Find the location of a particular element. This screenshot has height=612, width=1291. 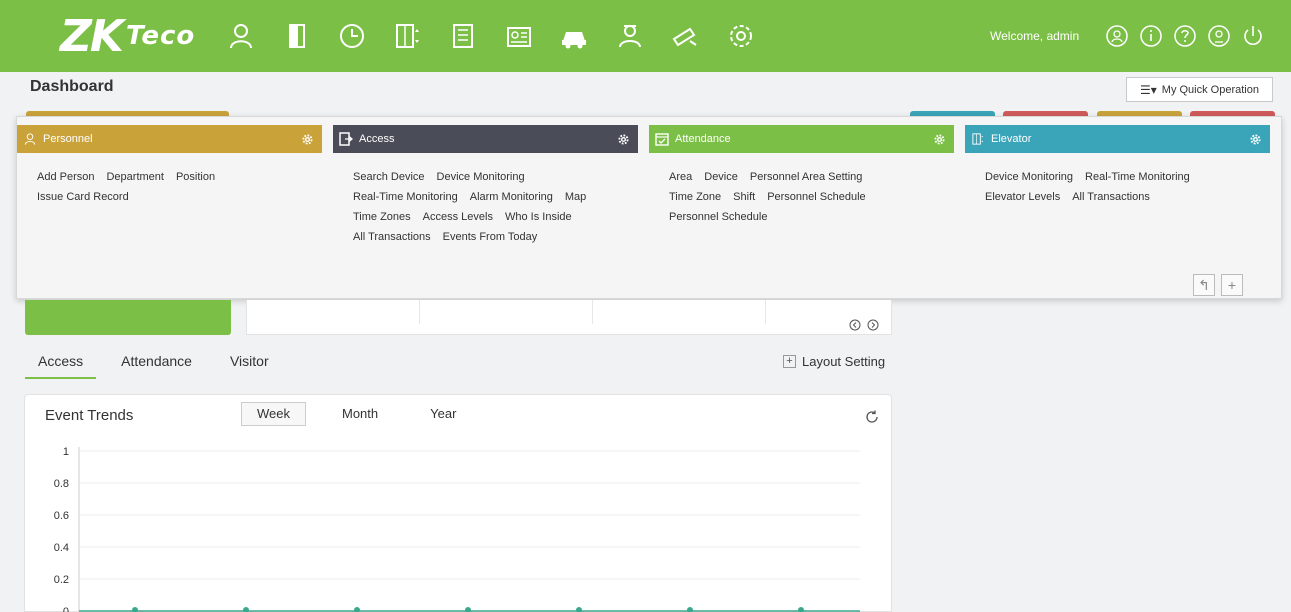

my-quick-operation-button: ☰▾ My Quick Operation is located at coordinates (1199, 89).